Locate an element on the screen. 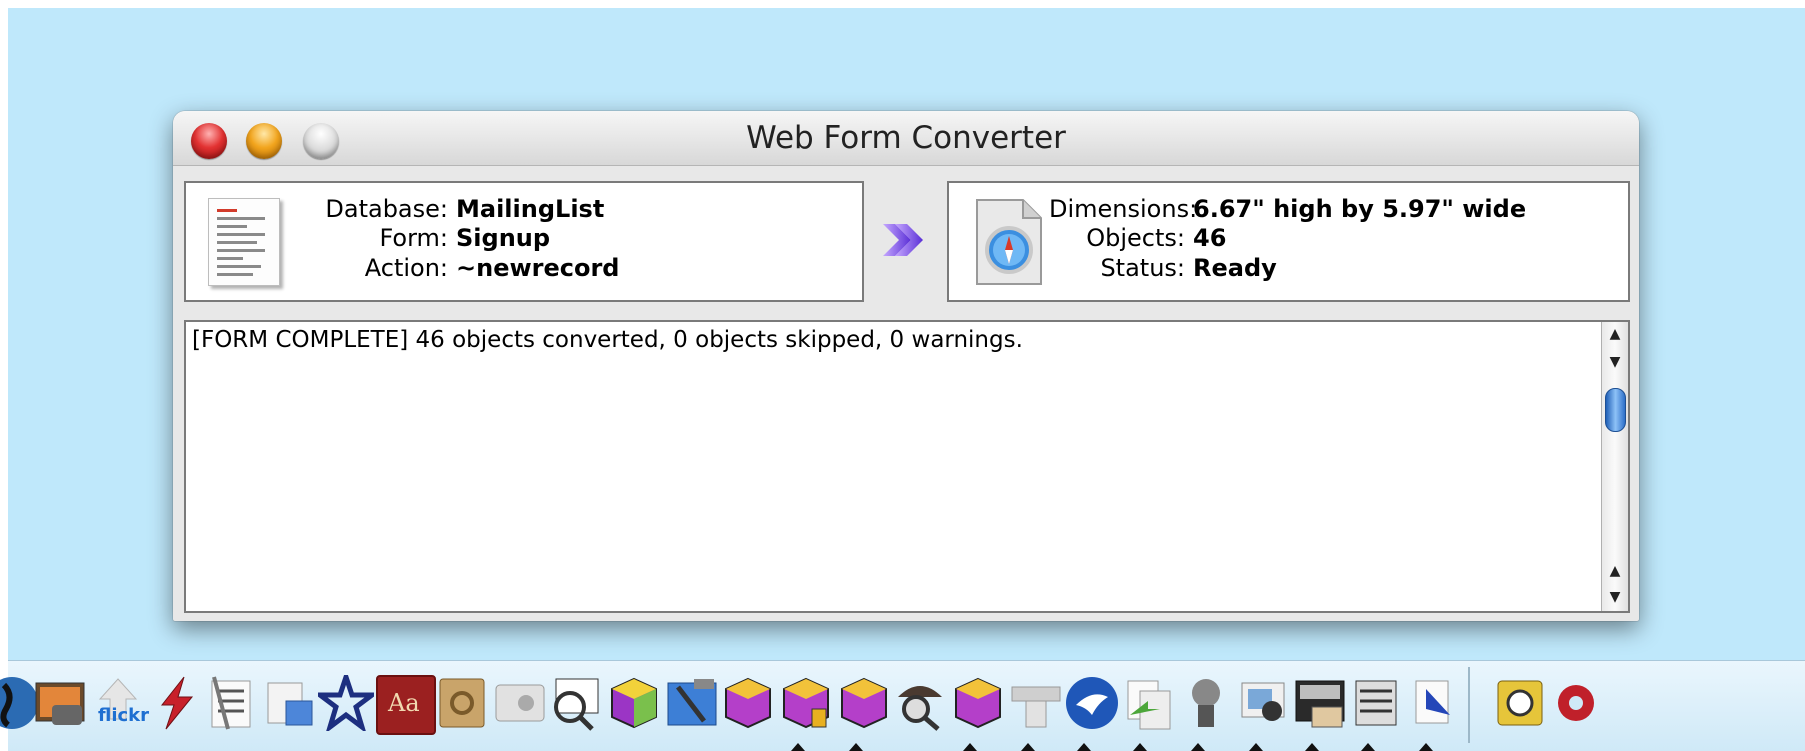  form-row: Form: Signup is located at coordinates (424, 238).